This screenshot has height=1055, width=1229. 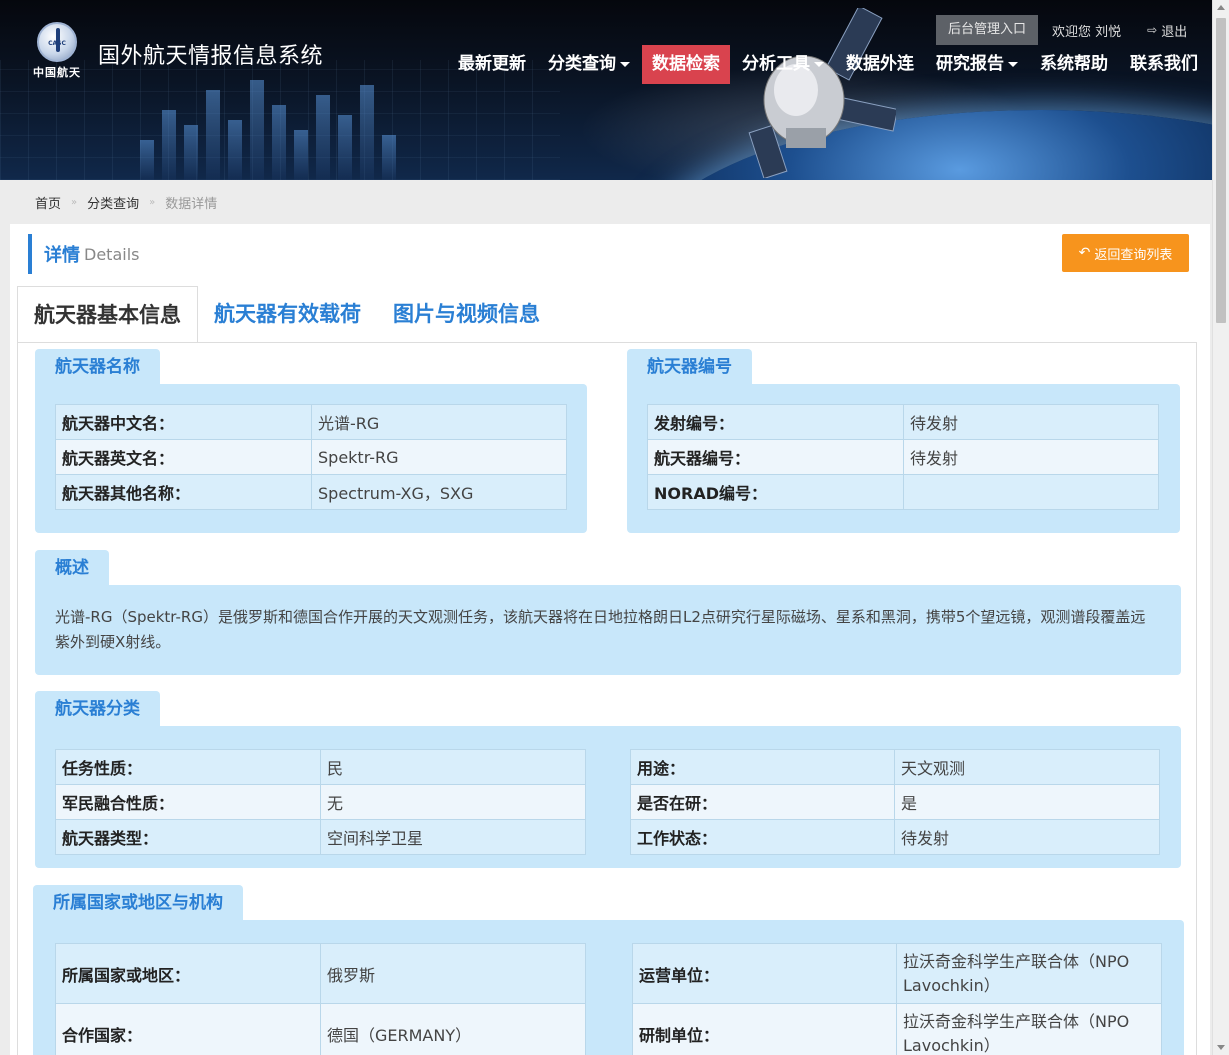 What do you see at coordinates (1027, 767) in the screenshot?
I see `table-value: 天文观测` at bounding box center [1027, 767].